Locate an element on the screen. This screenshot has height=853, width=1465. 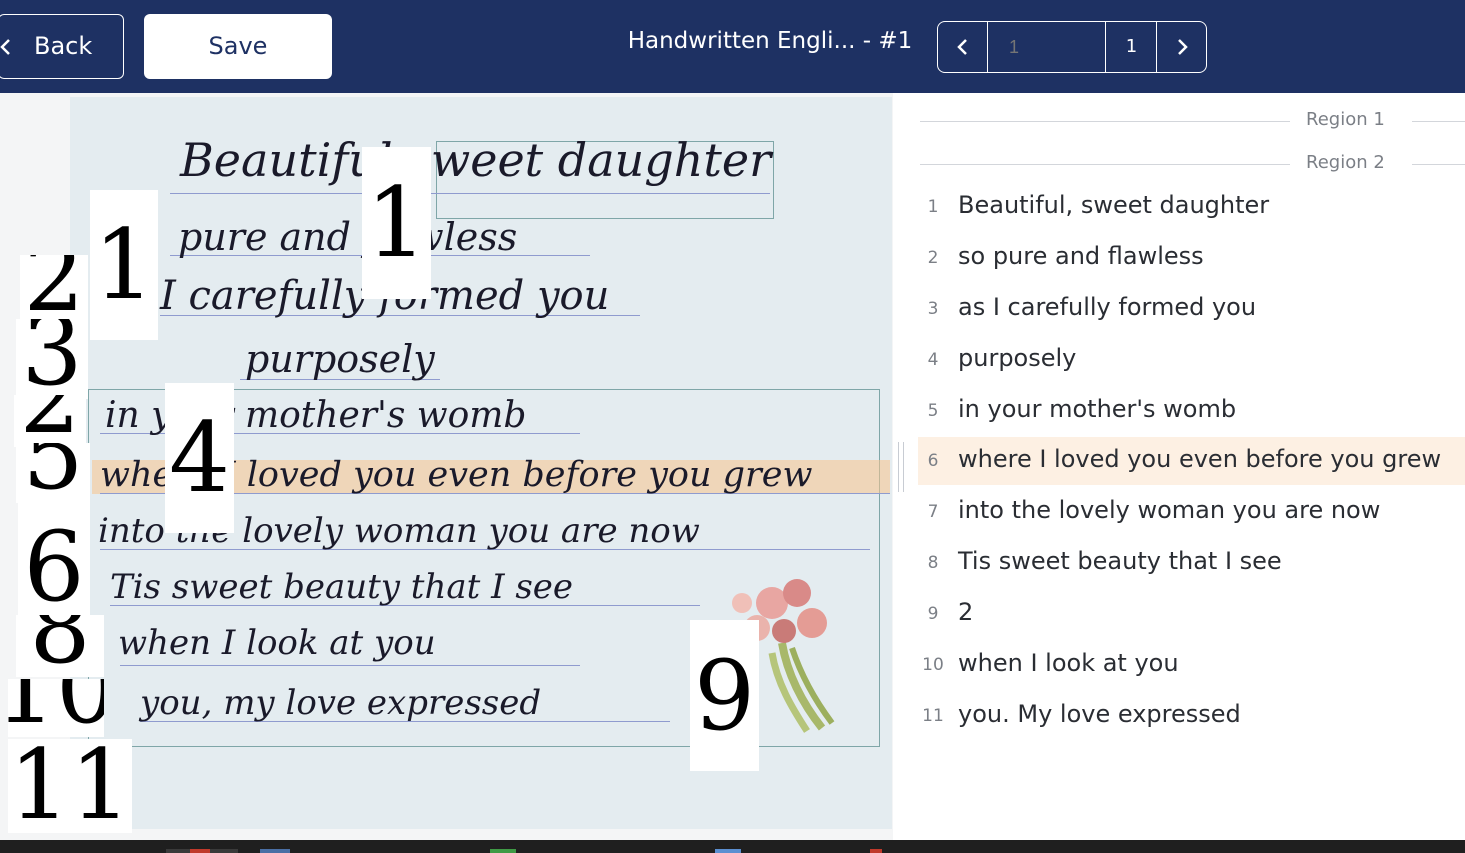
previous-page-button is located at coordinates (963, 47).